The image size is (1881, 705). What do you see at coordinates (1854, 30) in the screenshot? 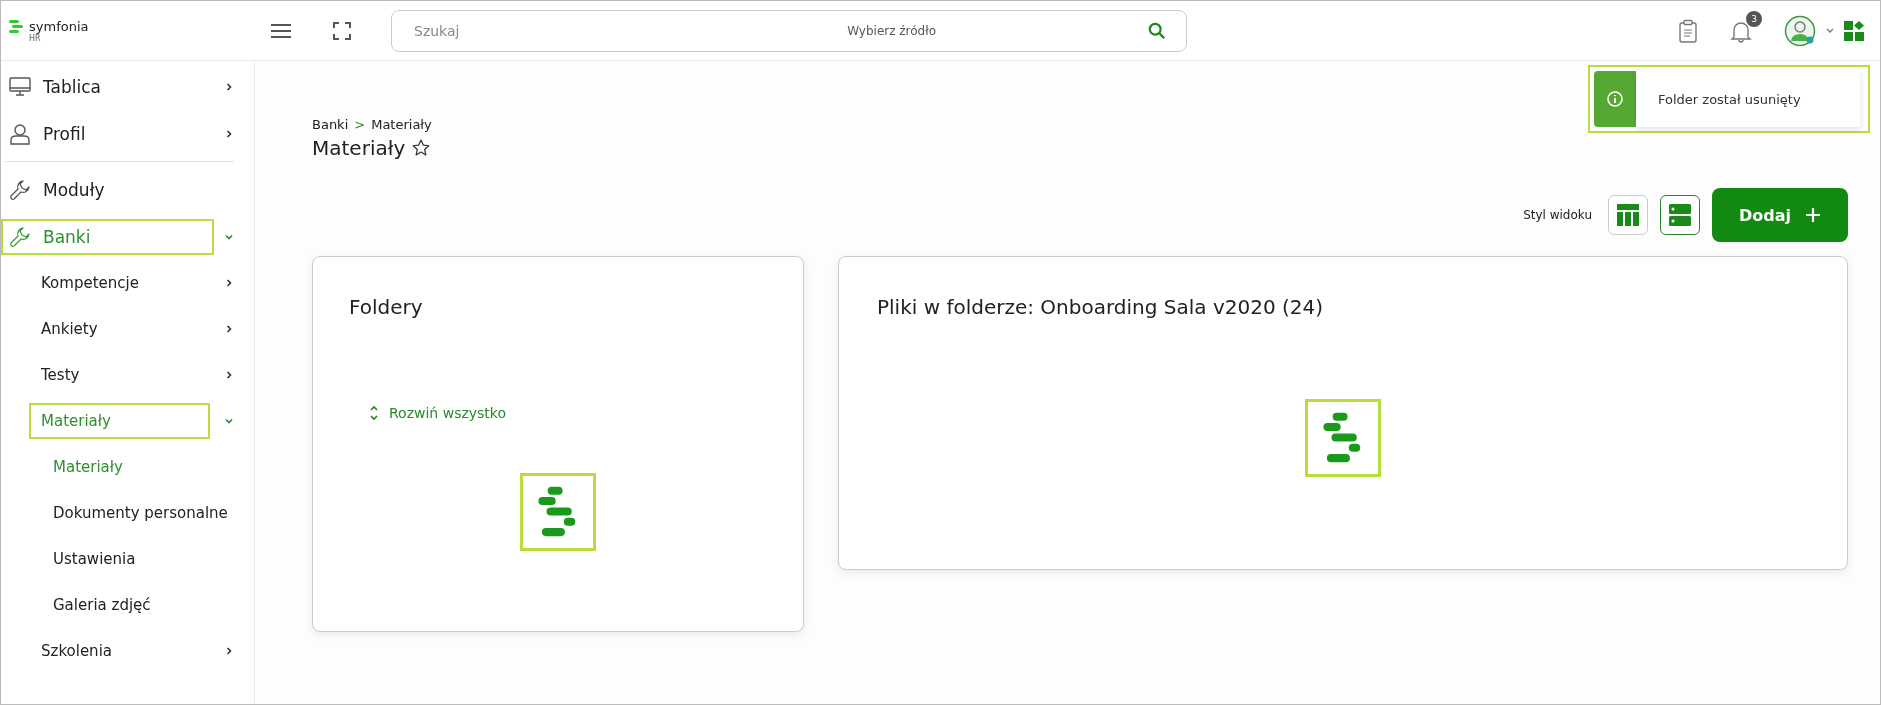
I see `apps-icon` at bounding box center [1854, 30].